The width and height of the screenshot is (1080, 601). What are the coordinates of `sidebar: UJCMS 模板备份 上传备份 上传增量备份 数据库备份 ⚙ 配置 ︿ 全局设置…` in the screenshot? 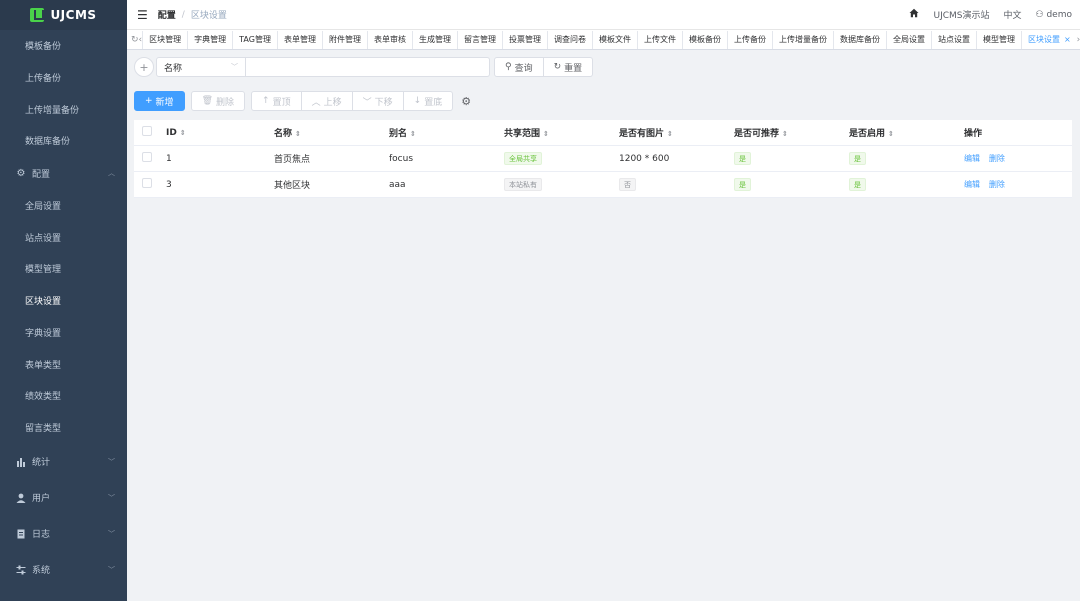 It's located at (63, 300).